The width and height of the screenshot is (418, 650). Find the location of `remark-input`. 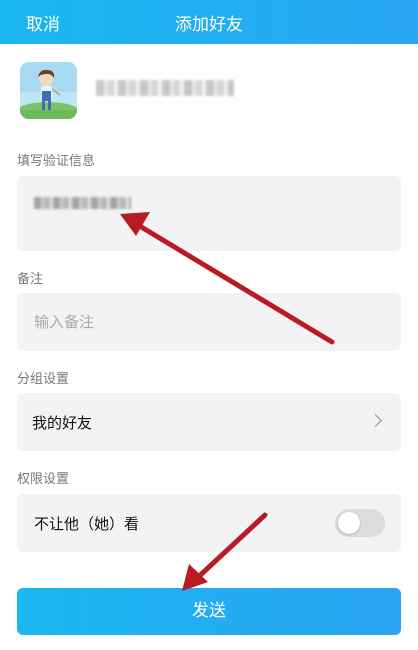

remark-input is located at coordinates (209, 322).